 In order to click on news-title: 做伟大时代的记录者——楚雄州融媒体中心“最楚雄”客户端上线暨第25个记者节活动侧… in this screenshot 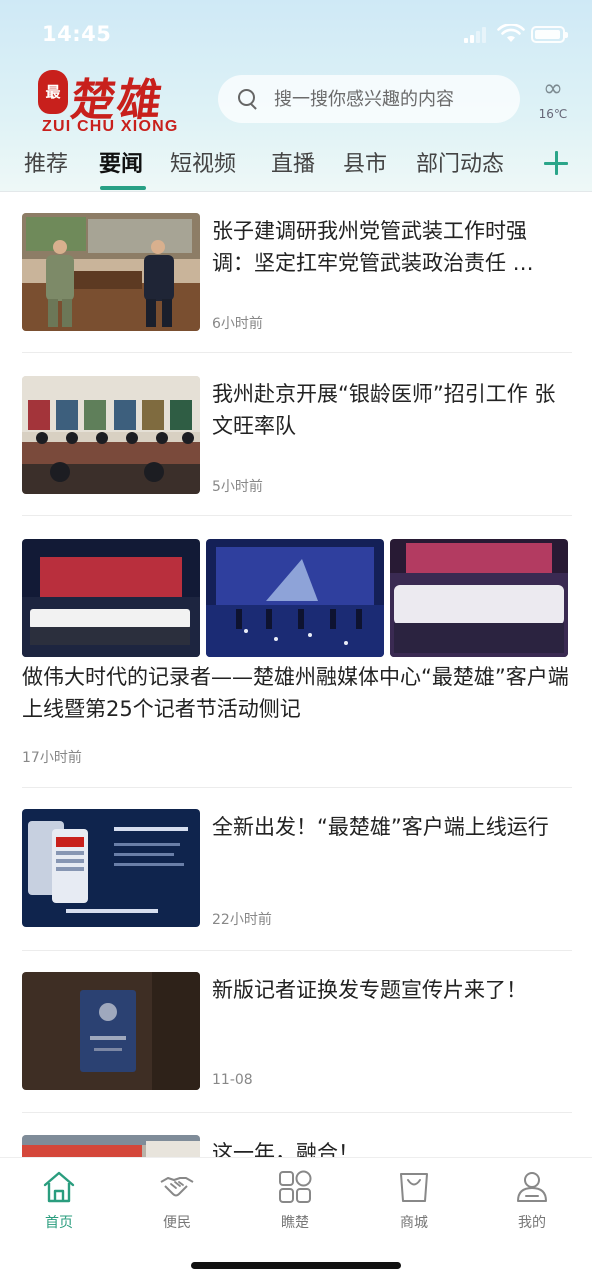, I will do `click(295, 693)`.